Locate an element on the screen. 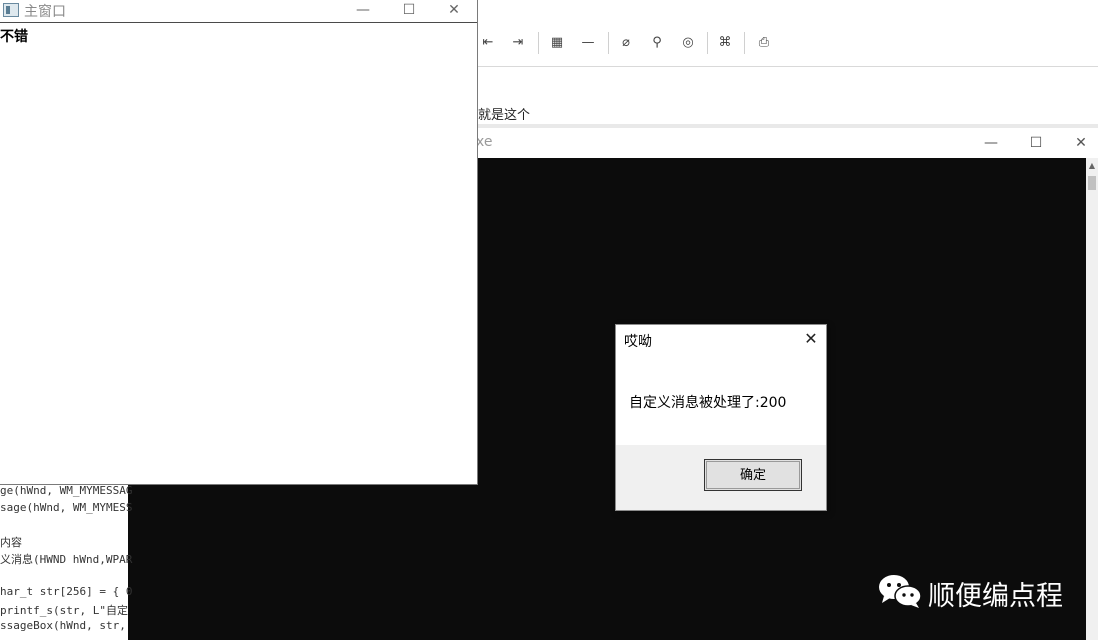  location-pin-icon: ⚲ is located at coordinates (657, 43).